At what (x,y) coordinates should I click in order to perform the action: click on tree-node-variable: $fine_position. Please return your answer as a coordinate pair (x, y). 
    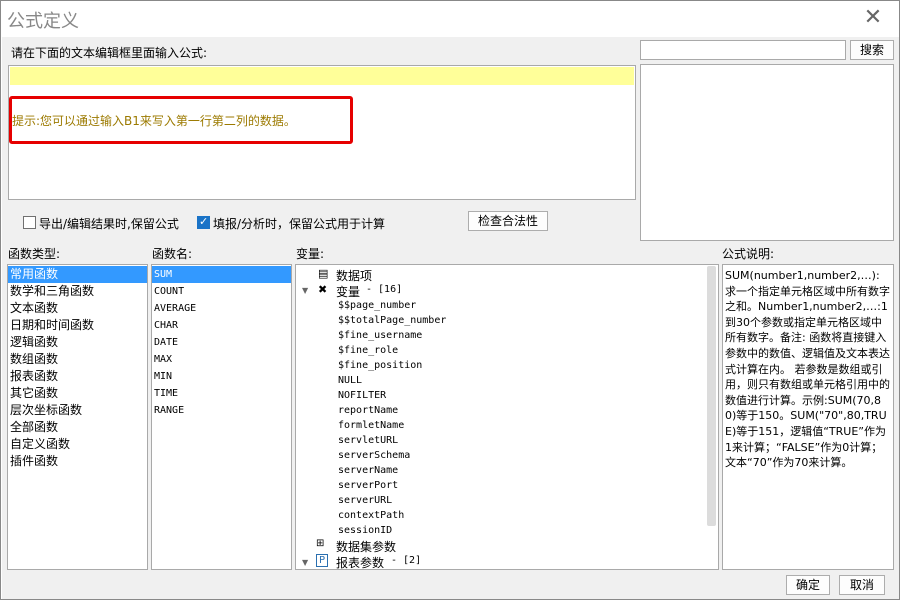
    Looking at the image, I should click on (380, 365).